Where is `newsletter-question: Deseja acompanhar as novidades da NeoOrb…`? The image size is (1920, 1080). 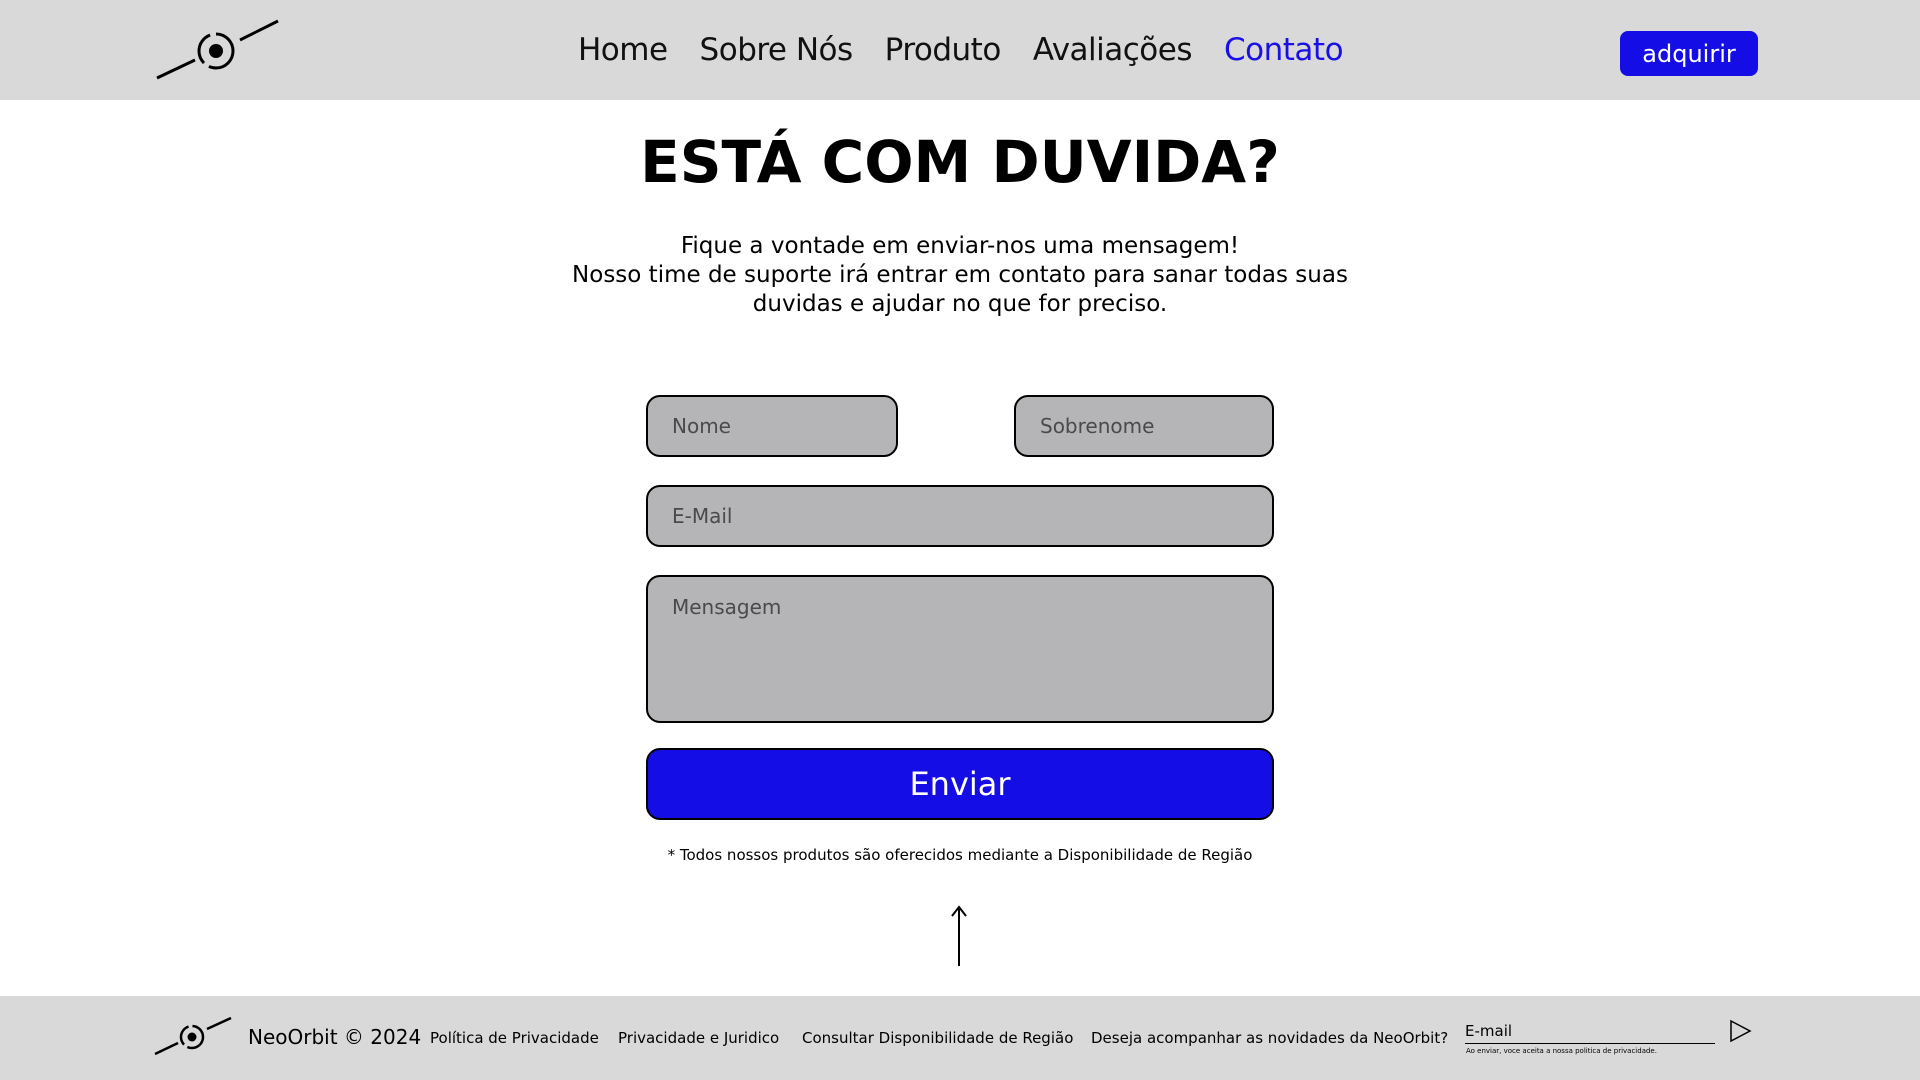
newsletter-question: Deseja acompanhar as novidades da NeoOrb… is located at coordinates (1270, 1038).